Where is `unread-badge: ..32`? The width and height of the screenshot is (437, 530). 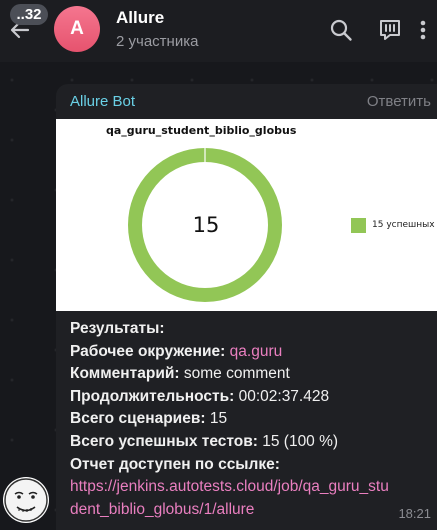
unread-badge: ..32 is located at coordinates (29, 14).